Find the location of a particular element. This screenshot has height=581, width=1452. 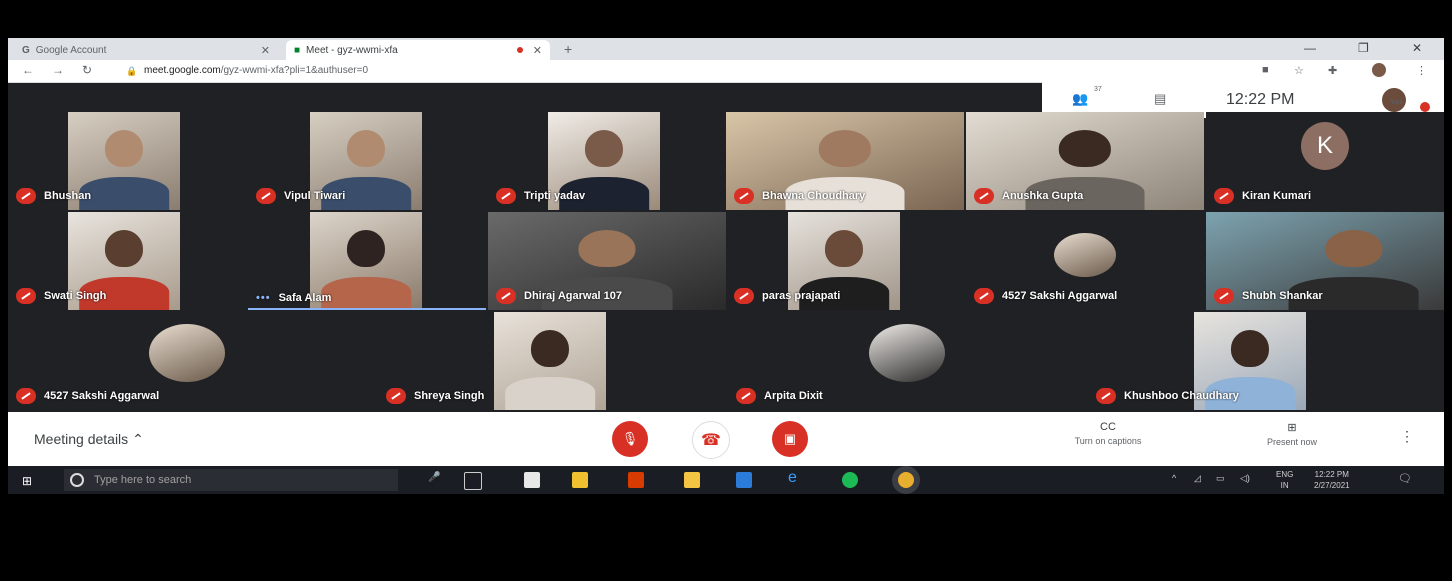

participant-label: Bhawna Choudhary is located at coordinates (799, 196).